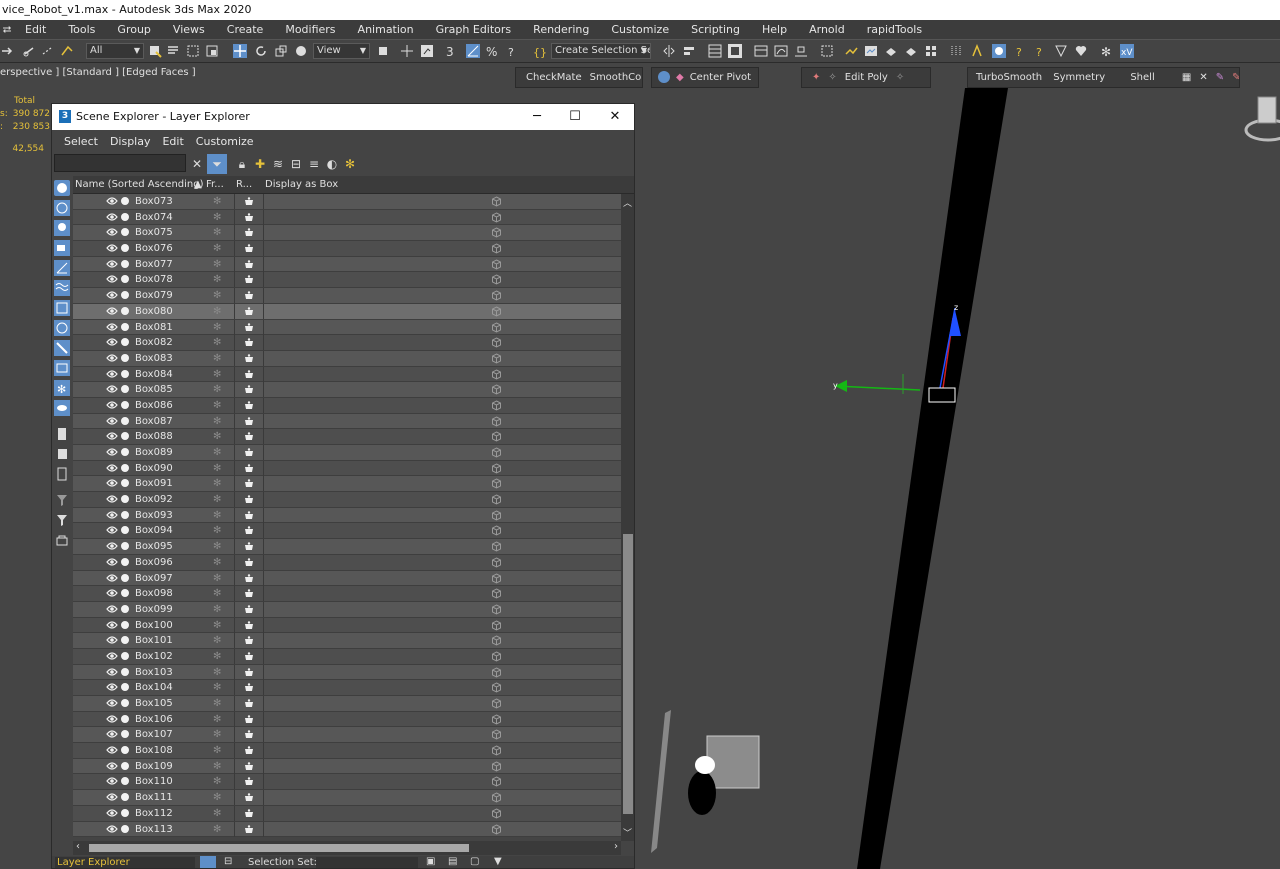 The width and height of the screenshot is (1280, 869). What do you see at coordinates (154, 327) in the screenshot?
I see `object-name: Box081` at bounding box center [154, 327].